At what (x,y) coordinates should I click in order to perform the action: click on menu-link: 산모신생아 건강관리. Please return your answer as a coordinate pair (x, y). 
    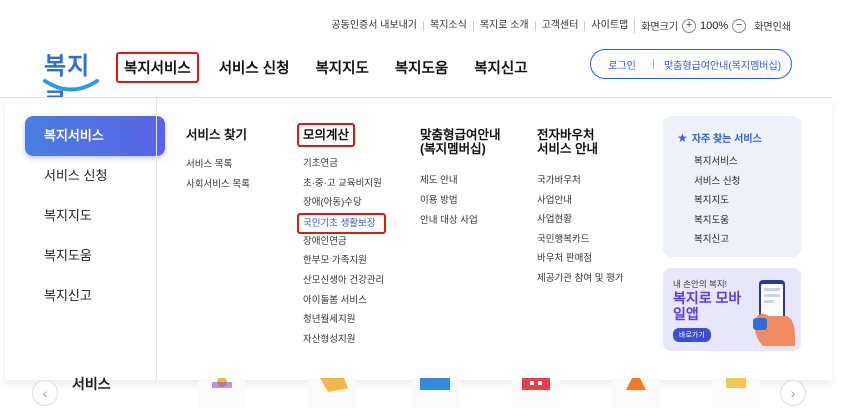
    Looking at the image, I should click on (344, 282).